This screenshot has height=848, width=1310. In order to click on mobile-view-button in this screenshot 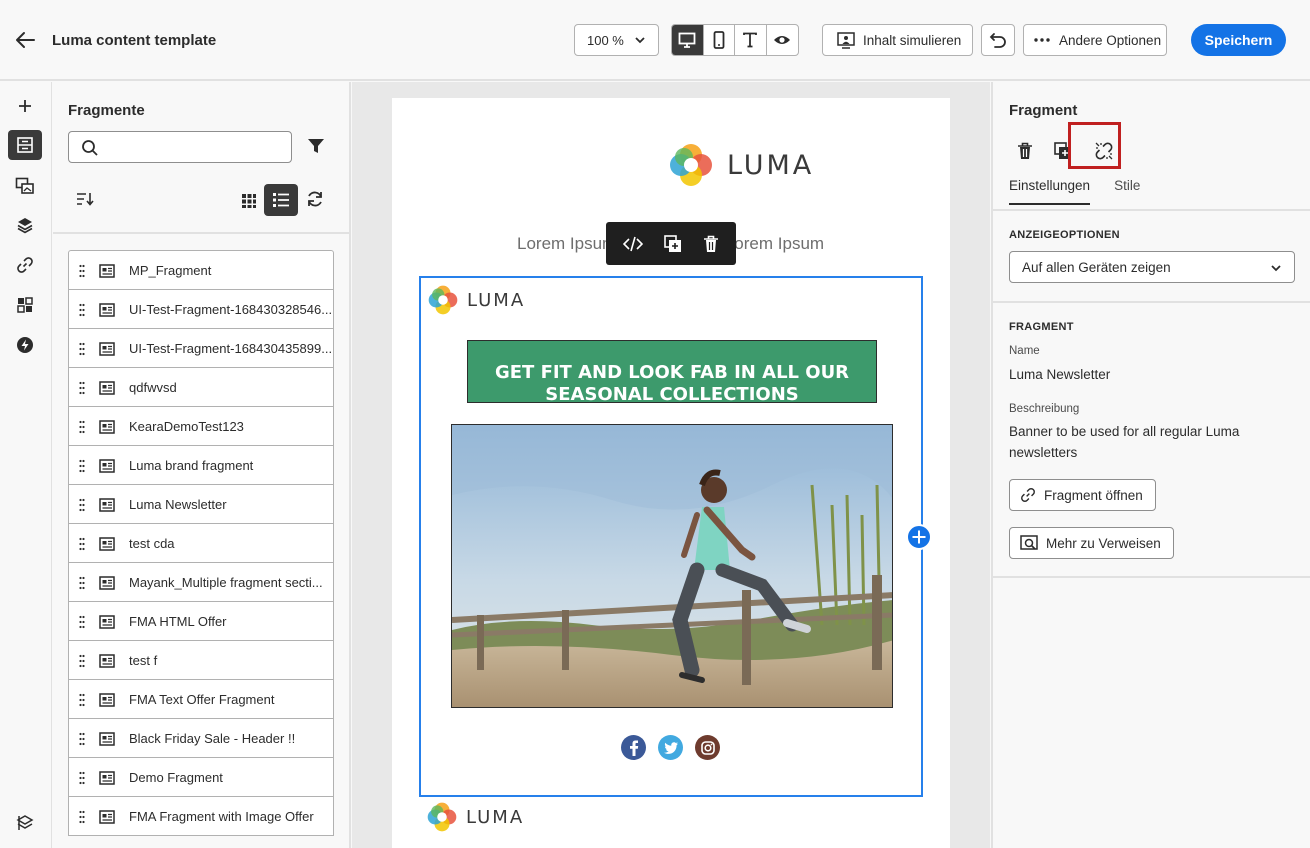, I will do `click(719, 40)`.